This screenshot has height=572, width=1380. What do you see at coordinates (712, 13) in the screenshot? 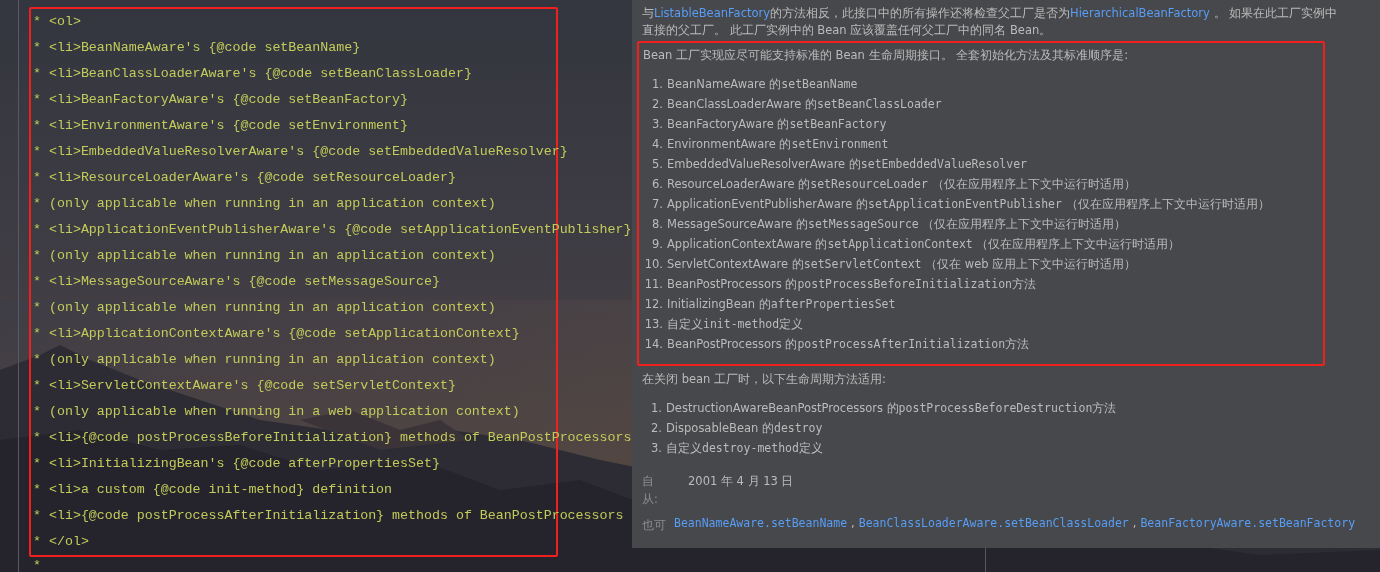
I see `class-link: ListableBeanFactory` at bounding box center [712, 13].